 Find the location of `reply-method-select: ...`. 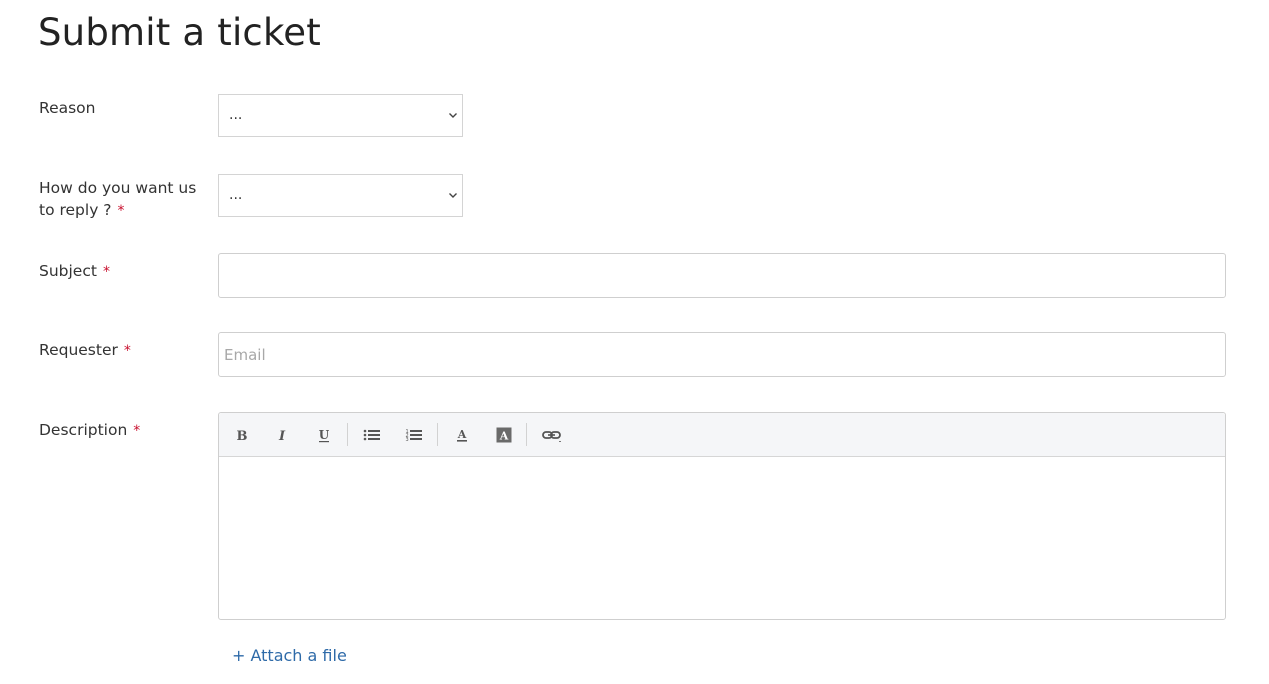

reply-method-select: ... is located at coordinates (340, 195).